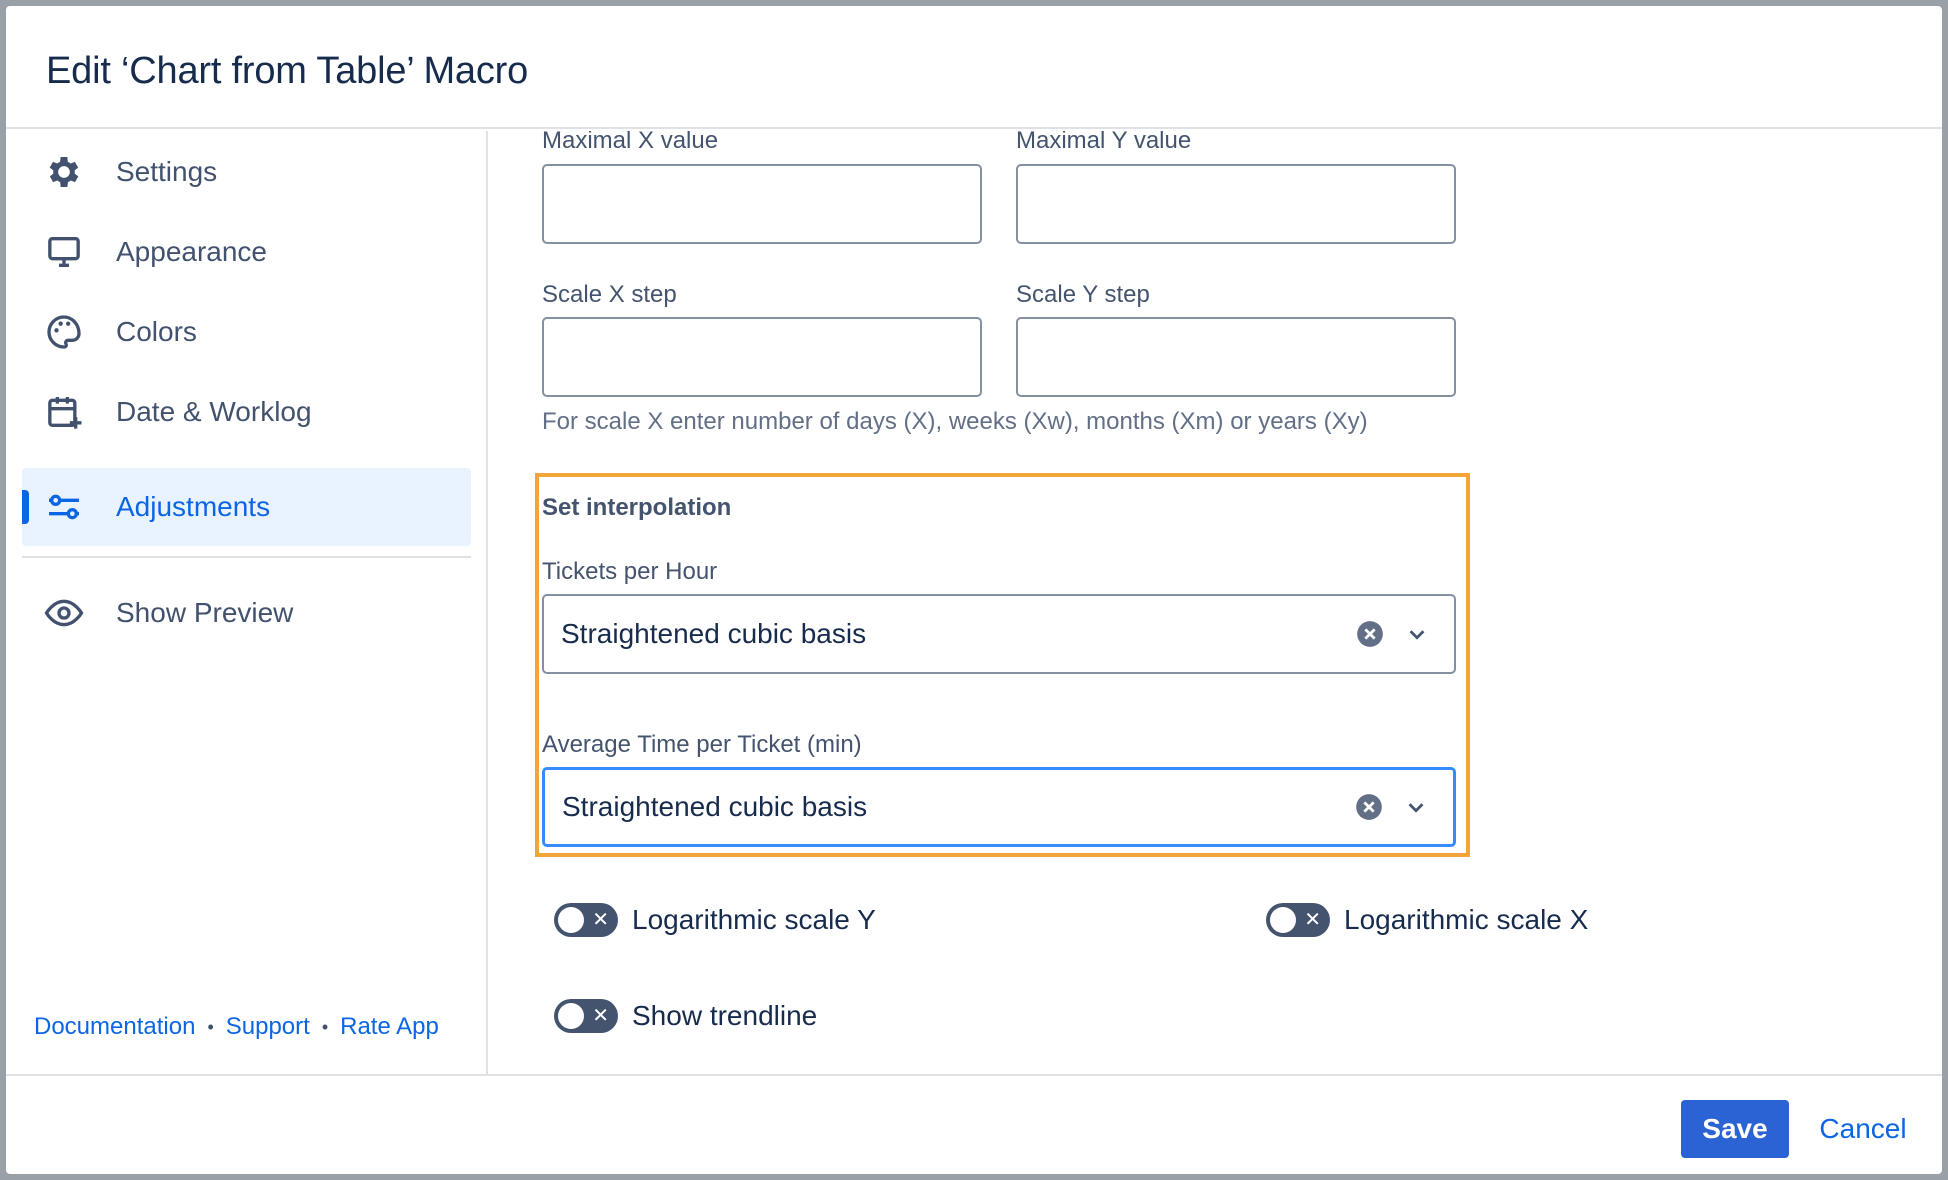 This screenshot has width=1948, height=1180. I want to click on eye-icon, so click(64, 613).